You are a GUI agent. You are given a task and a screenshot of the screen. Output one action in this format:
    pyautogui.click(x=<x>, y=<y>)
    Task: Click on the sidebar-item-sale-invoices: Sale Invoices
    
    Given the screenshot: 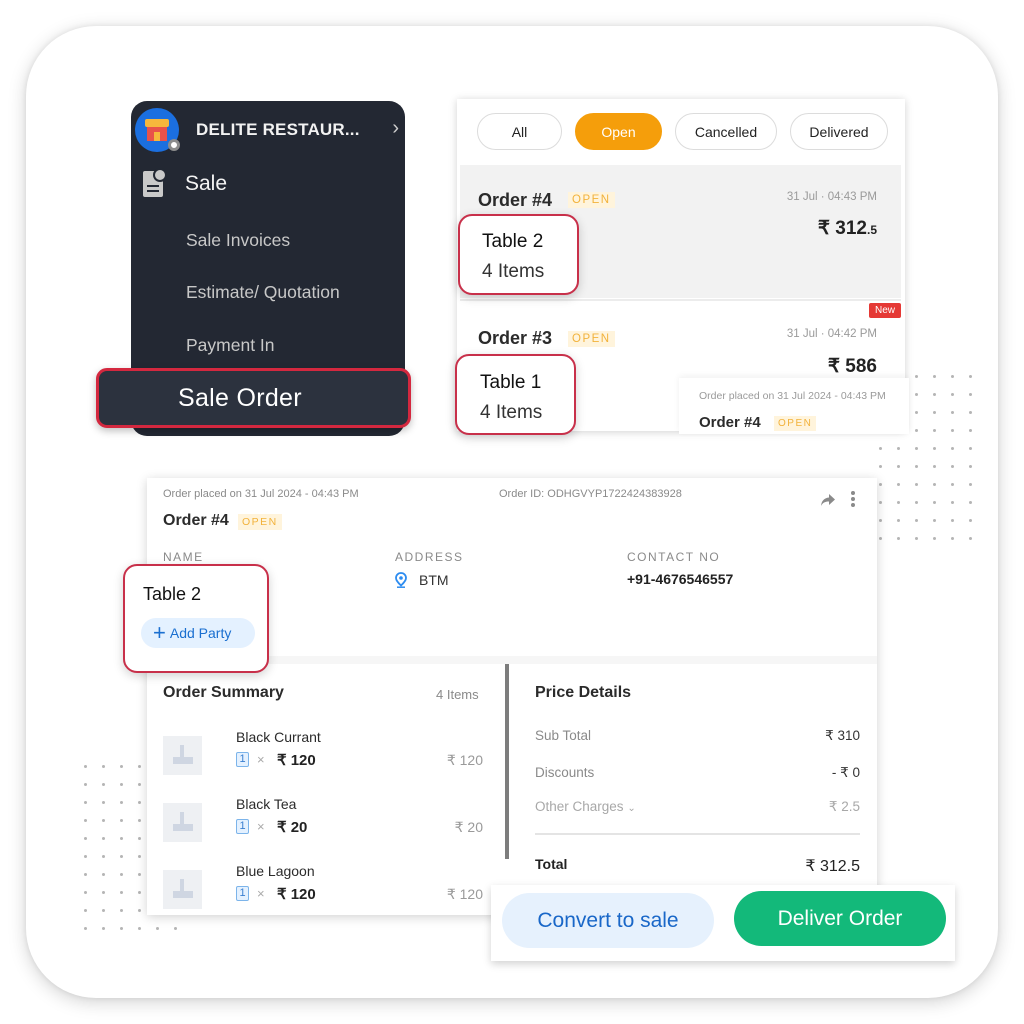 What is the action you would take?
    pyautogui.click(x=238, y=240)
    